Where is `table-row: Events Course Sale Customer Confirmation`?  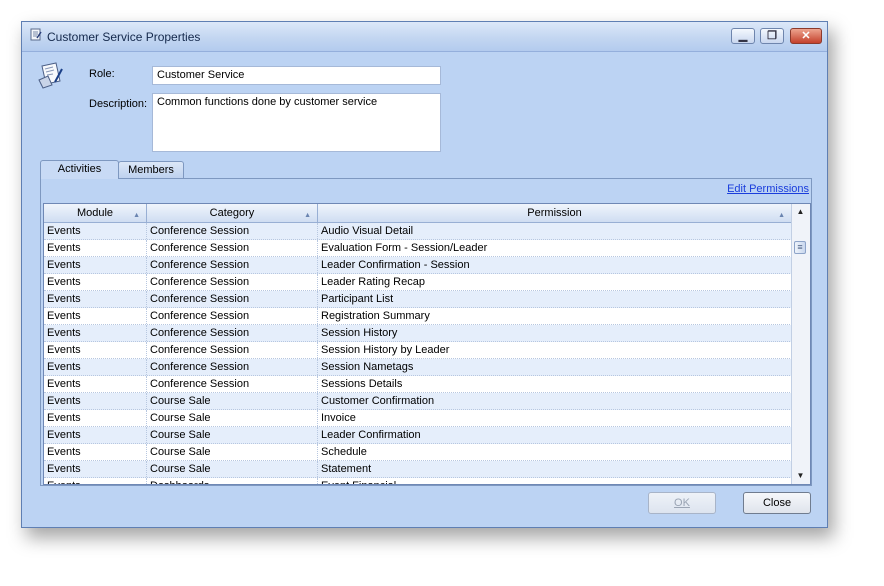 table-row: Events Course Sale Customer Confirmation is located at coordinates (418, 401).